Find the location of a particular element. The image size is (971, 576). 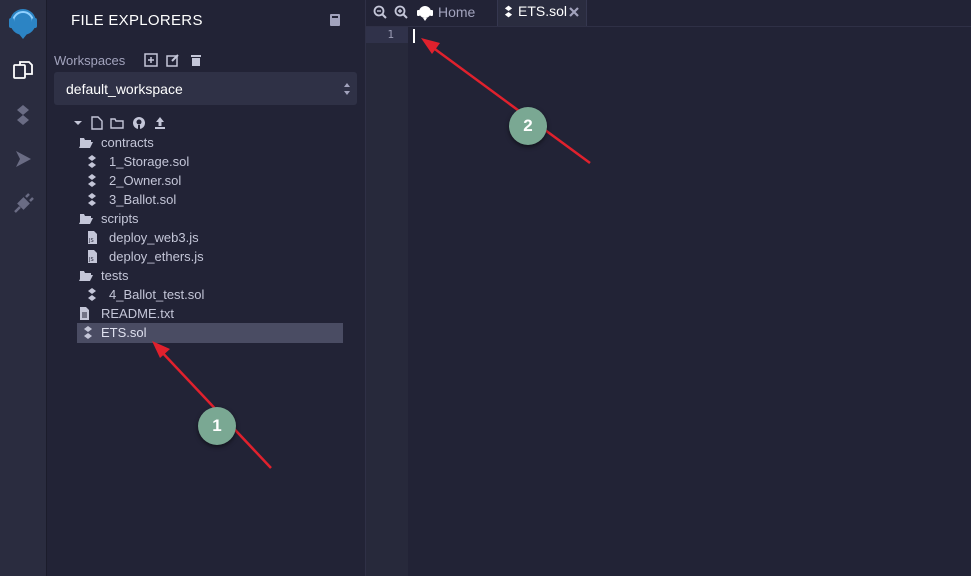

tree-label: ETS.sol is located at coordinates (124, 332).